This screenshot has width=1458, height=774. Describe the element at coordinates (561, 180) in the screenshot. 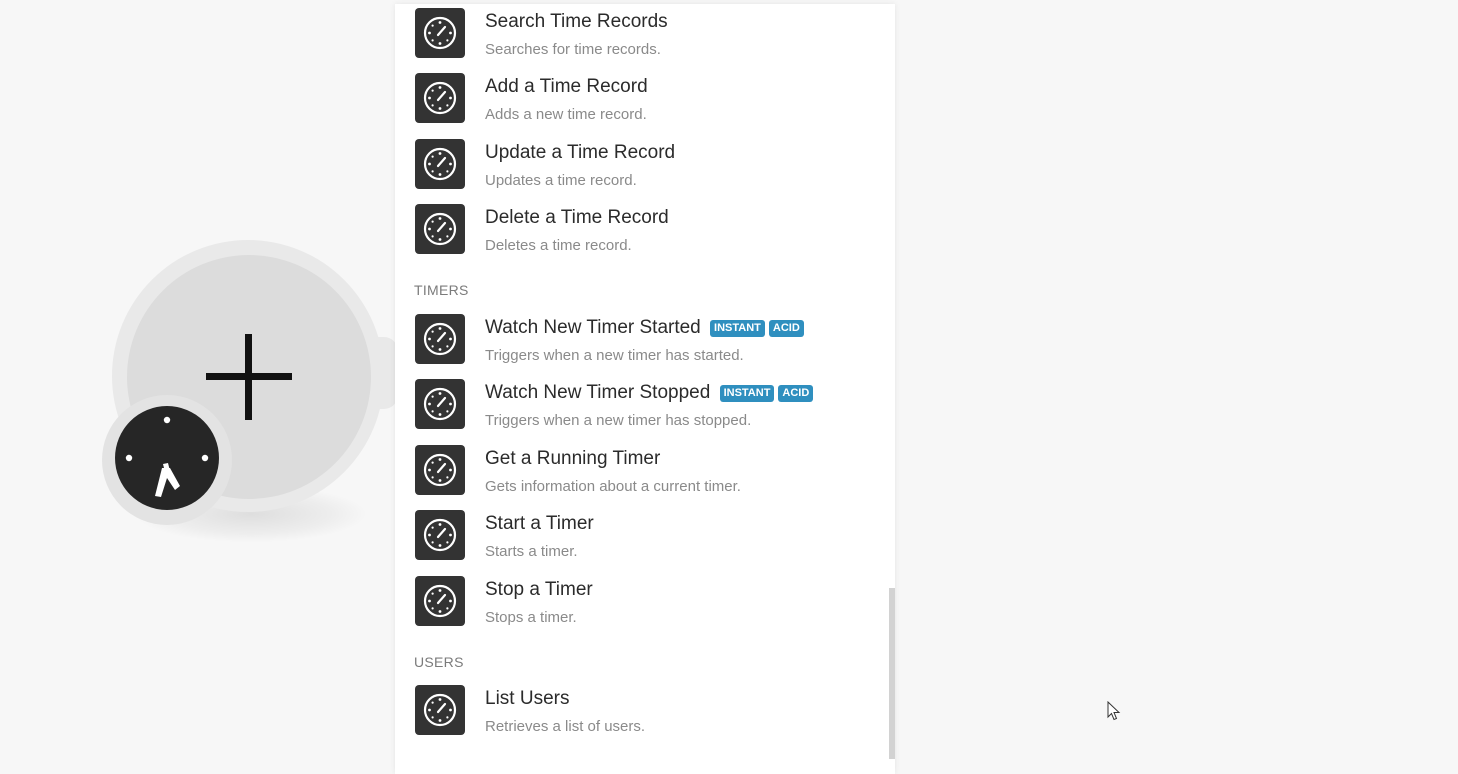

I see `item-description: Updates a time record.` at that location.